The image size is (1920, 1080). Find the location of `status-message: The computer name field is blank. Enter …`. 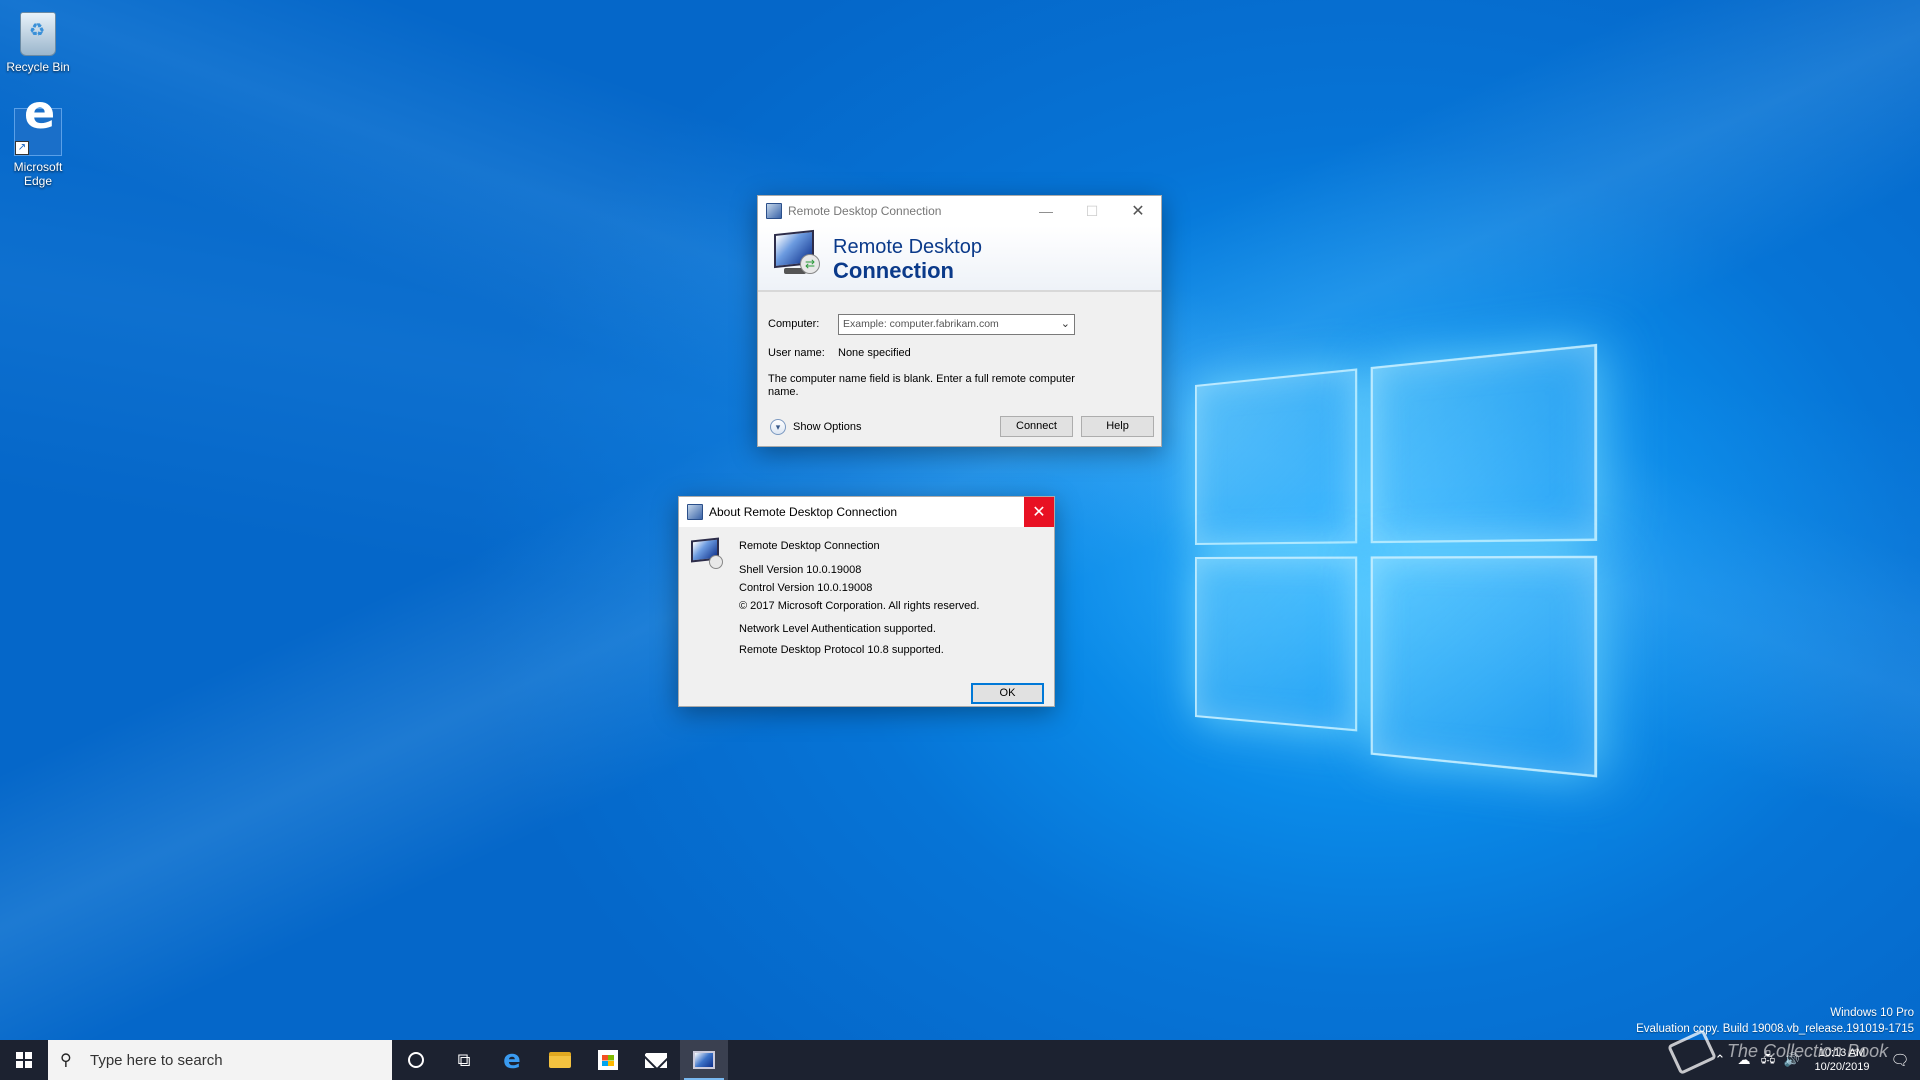

status-message: The computer name field is blank. Enter … is located at coordinates (923, 386).